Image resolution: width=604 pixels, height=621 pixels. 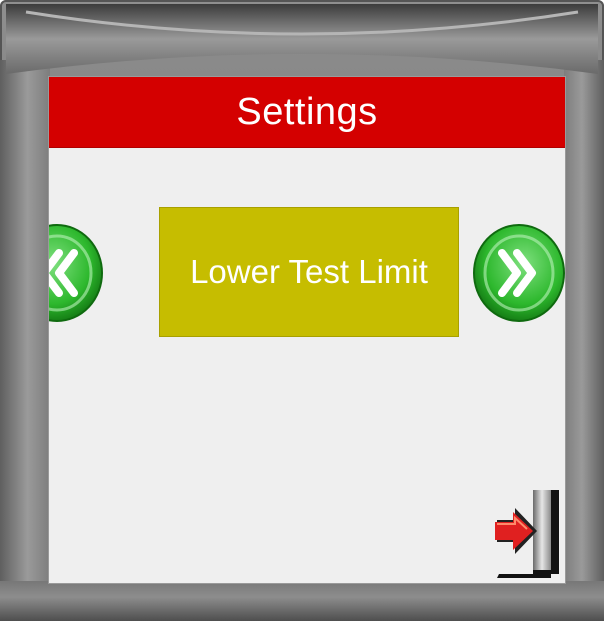 I want to click on double-chevron-right-icon, so click(x=519, y=273).